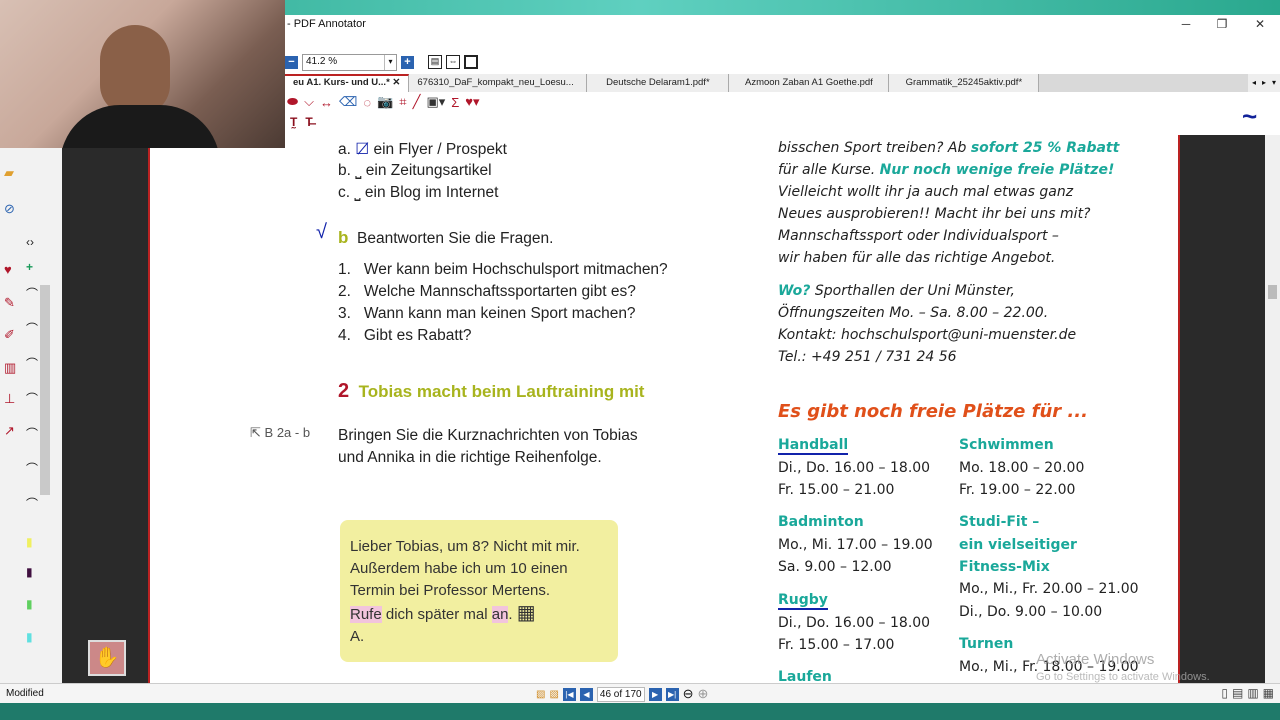 The width and height of the screenshot is (1280, 720). What do you see at coordinates (9, 399) in the screenshot?
I see `stamp-icon: ⊥` at bounding box center [9, 399].